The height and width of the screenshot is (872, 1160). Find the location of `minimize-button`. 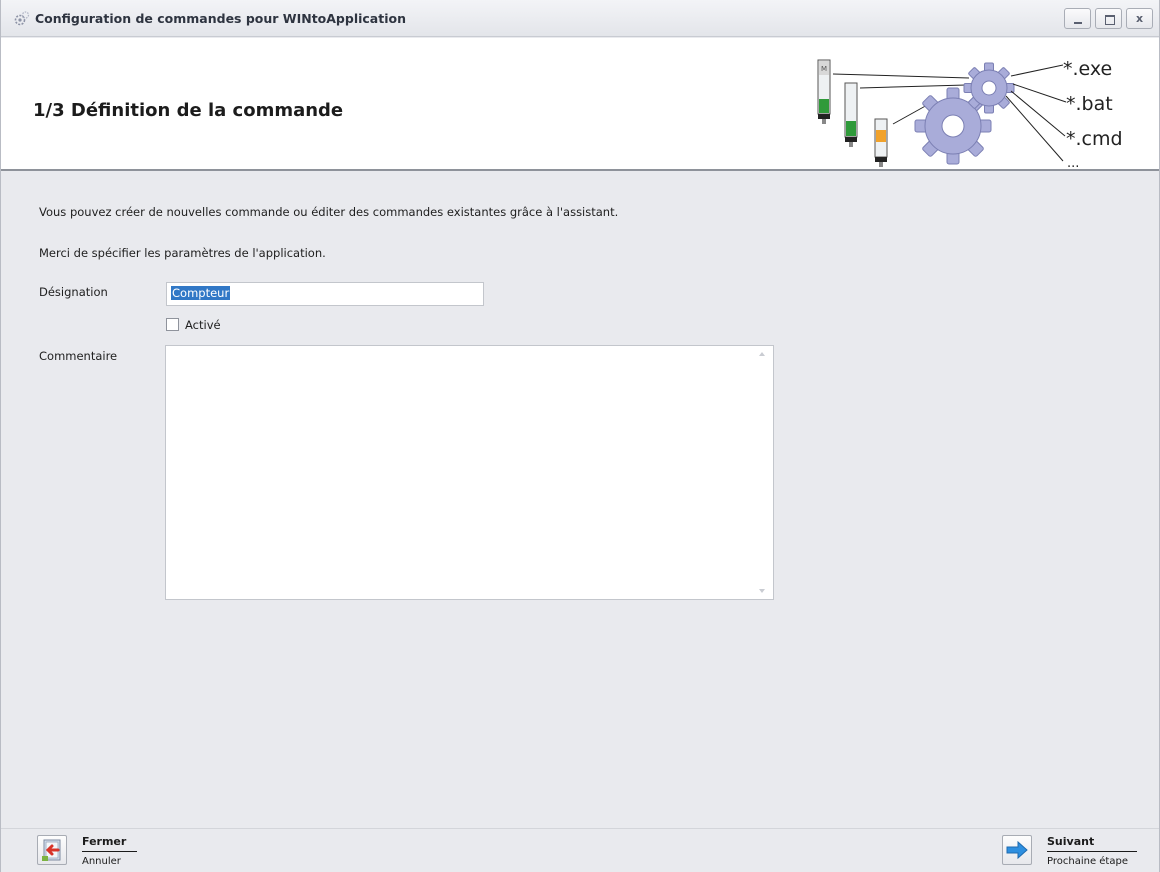

minimize-button is located at coordinates (1077, 18).